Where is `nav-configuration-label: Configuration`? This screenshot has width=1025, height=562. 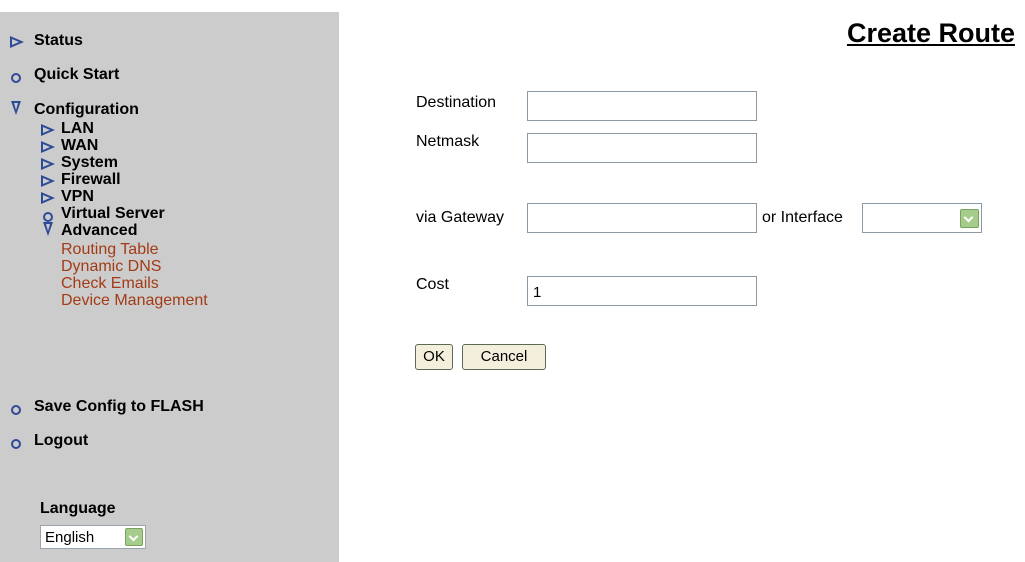
nav-configuration-label: Configuration is located at coordinates (86, 109).